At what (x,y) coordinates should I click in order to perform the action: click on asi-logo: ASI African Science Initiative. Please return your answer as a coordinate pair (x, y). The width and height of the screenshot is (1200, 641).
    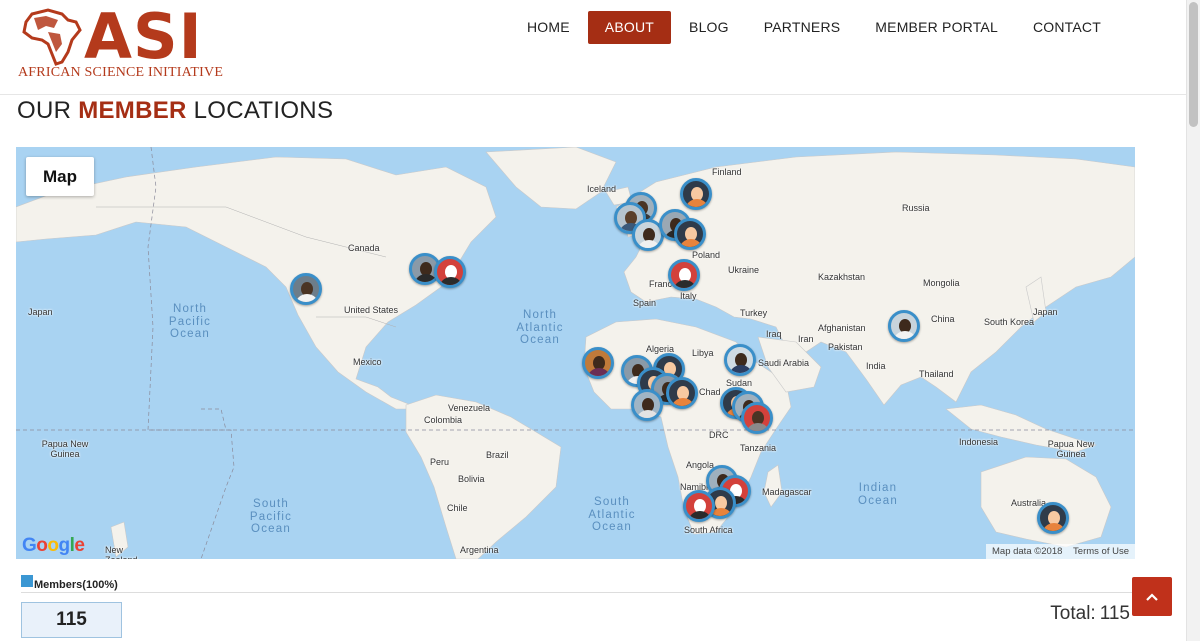
    Looking at the image, I should click on (120, 43).